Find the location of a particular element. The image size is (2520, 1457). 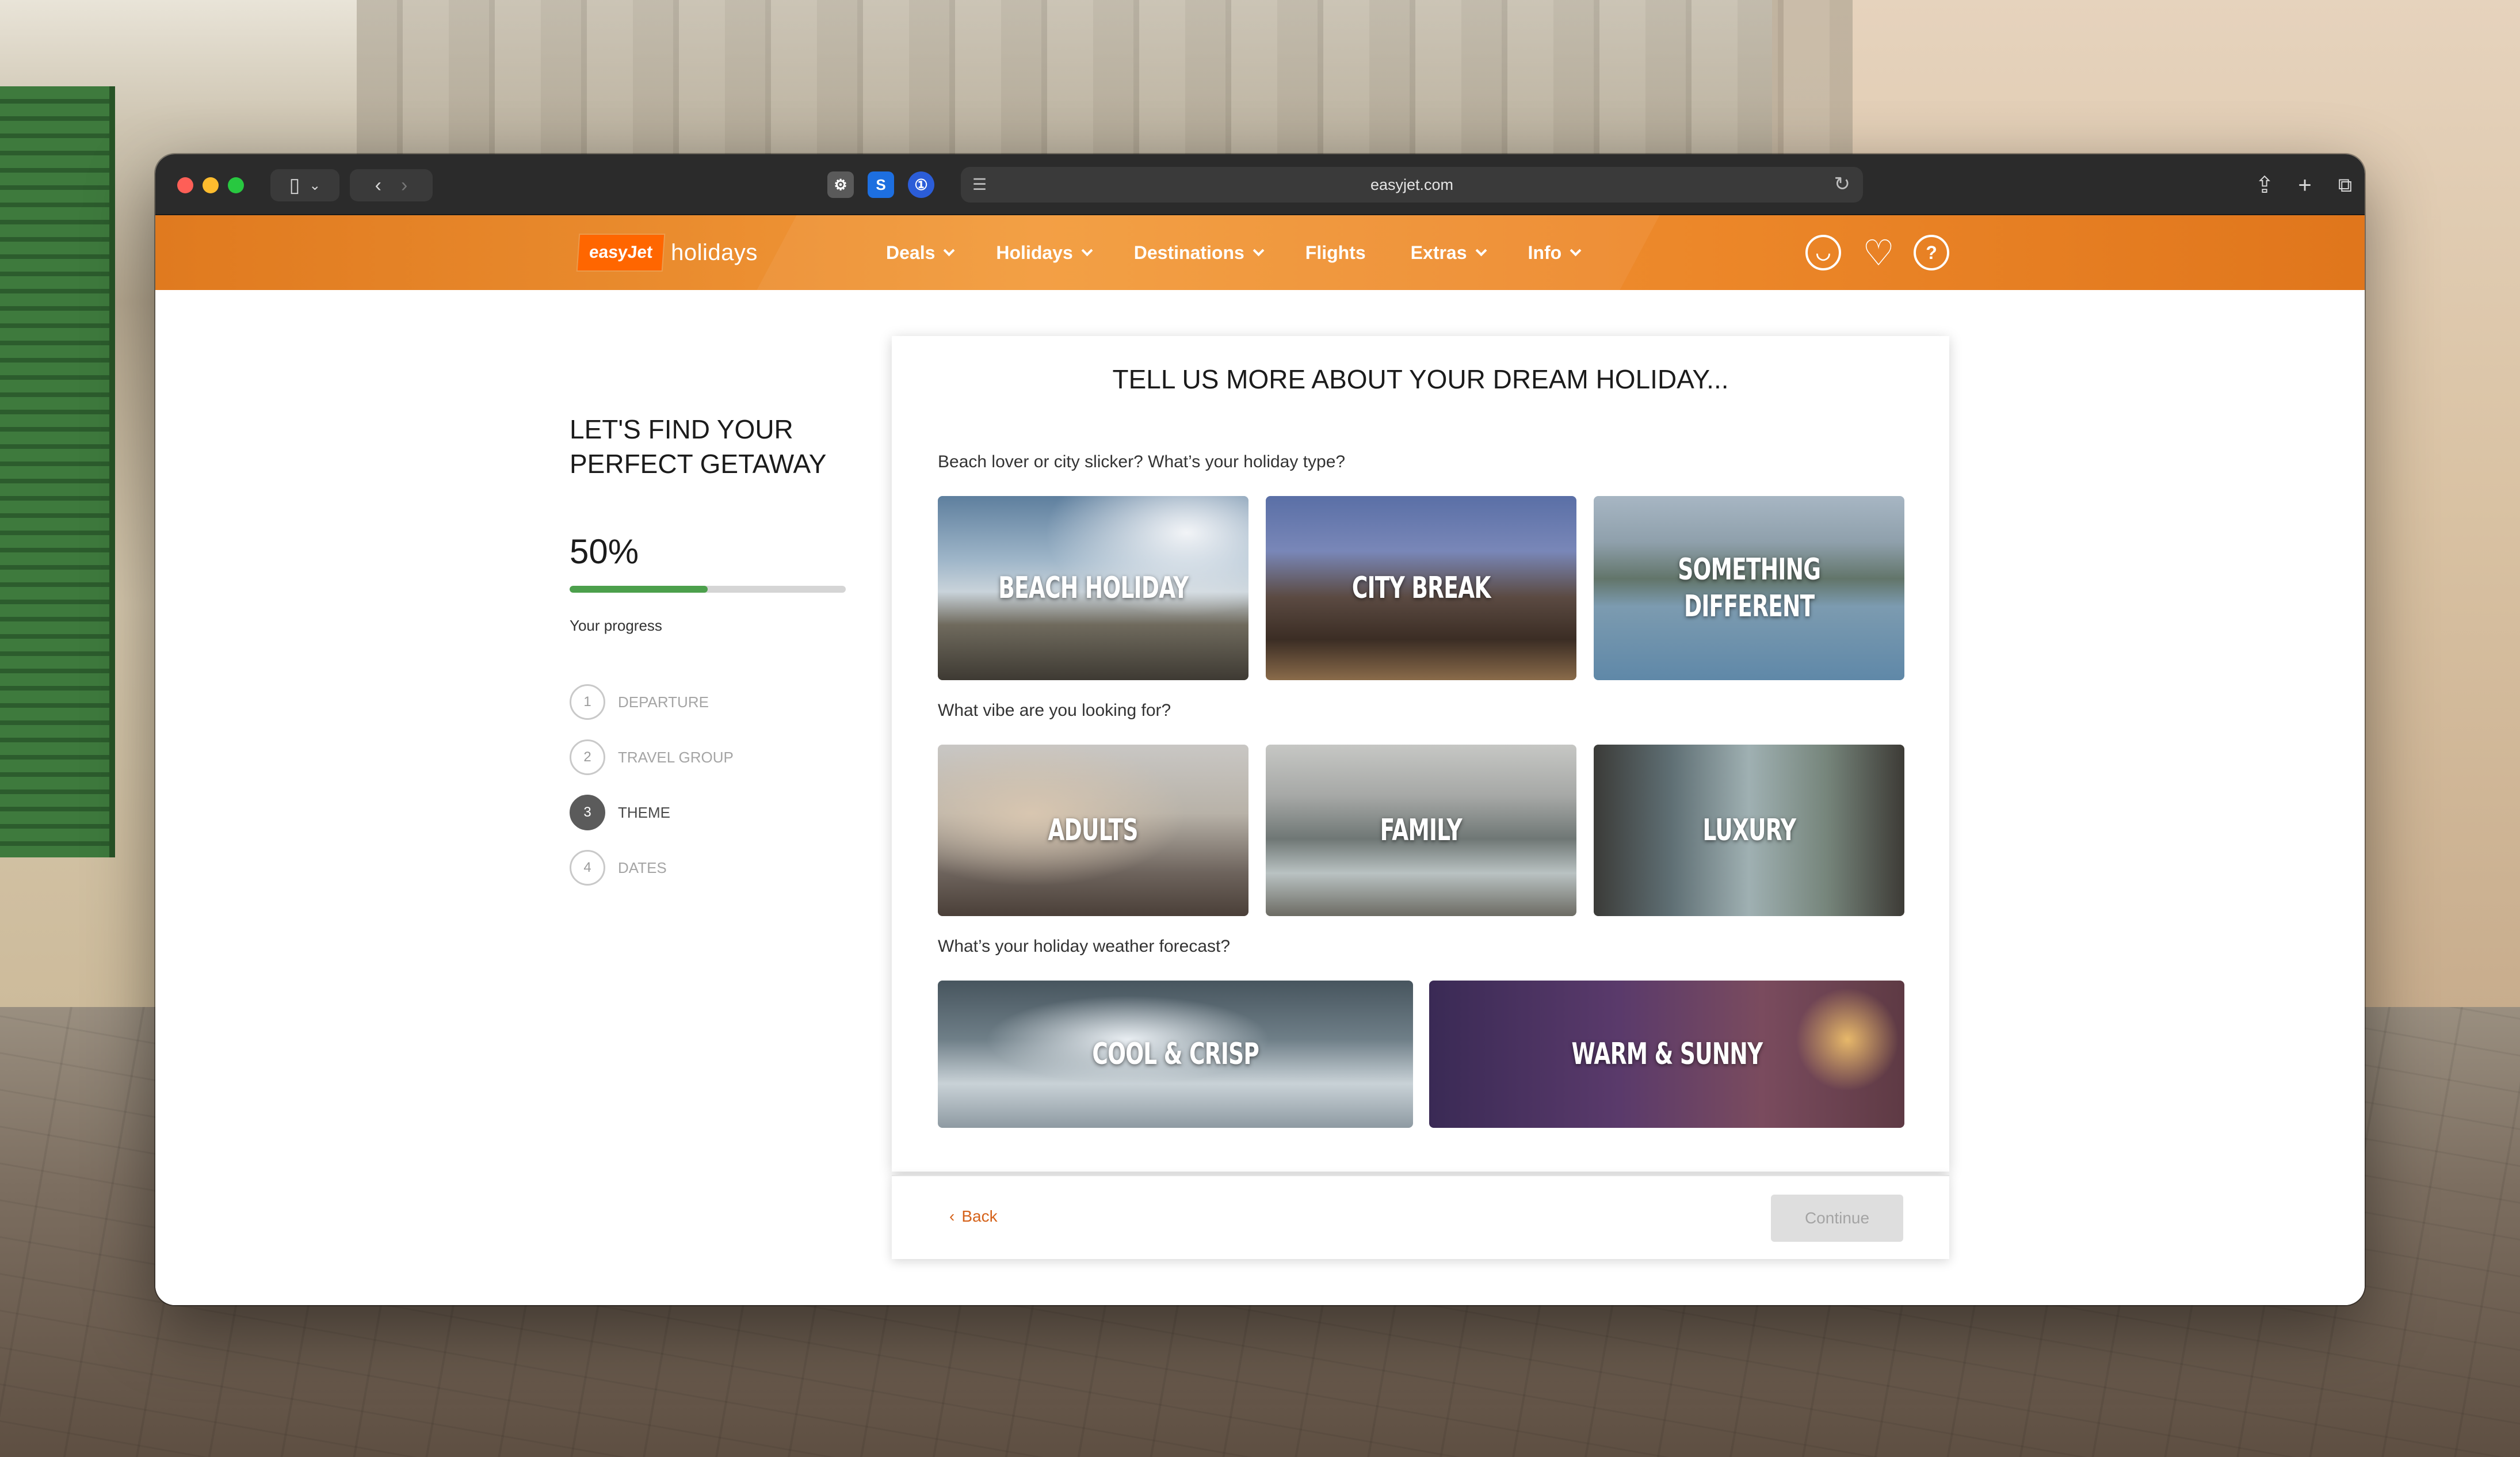

option-city-break: CITY BREAK is located at coordinates (1421, 588).